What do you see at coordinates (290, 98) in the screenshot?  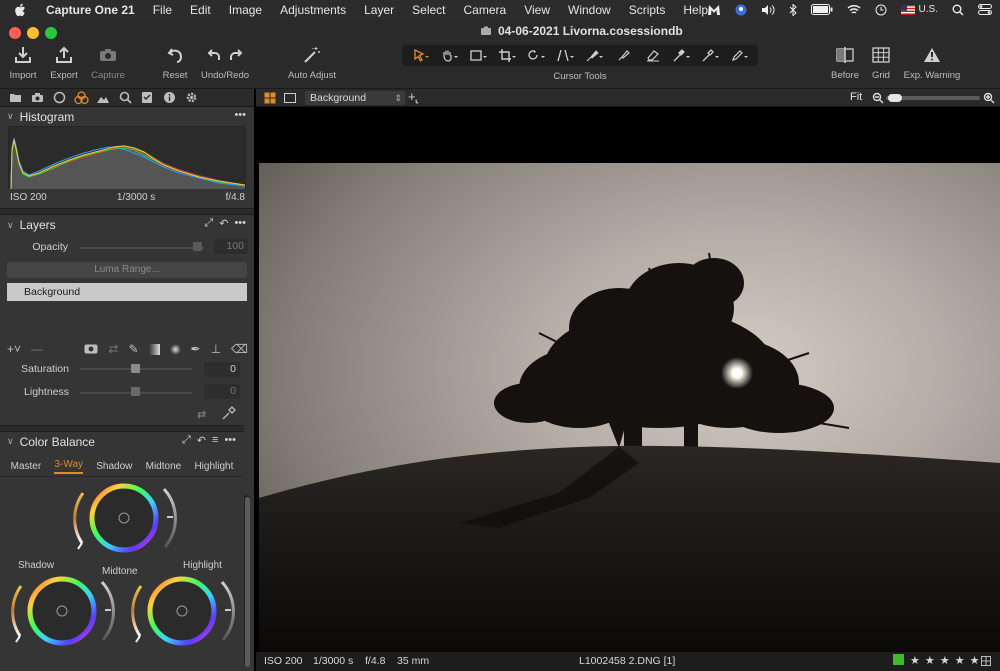 I see `single-view-icon` at bounding box center [290, 98].